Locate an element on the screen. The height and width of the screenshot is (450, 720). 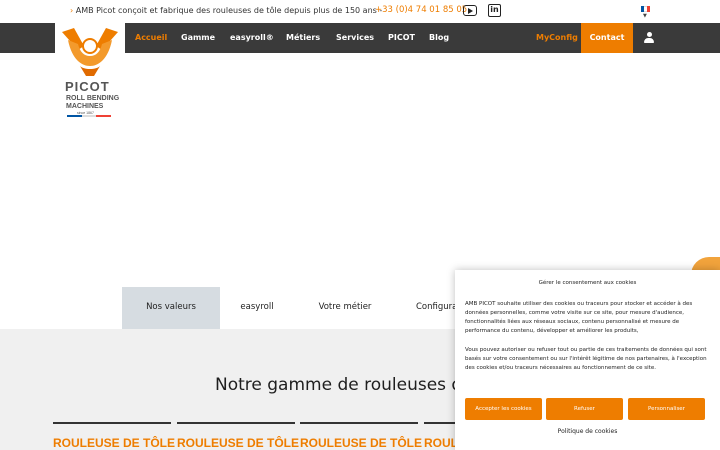
nav-item-picot: PICOT is located at coordinates (401, 38).